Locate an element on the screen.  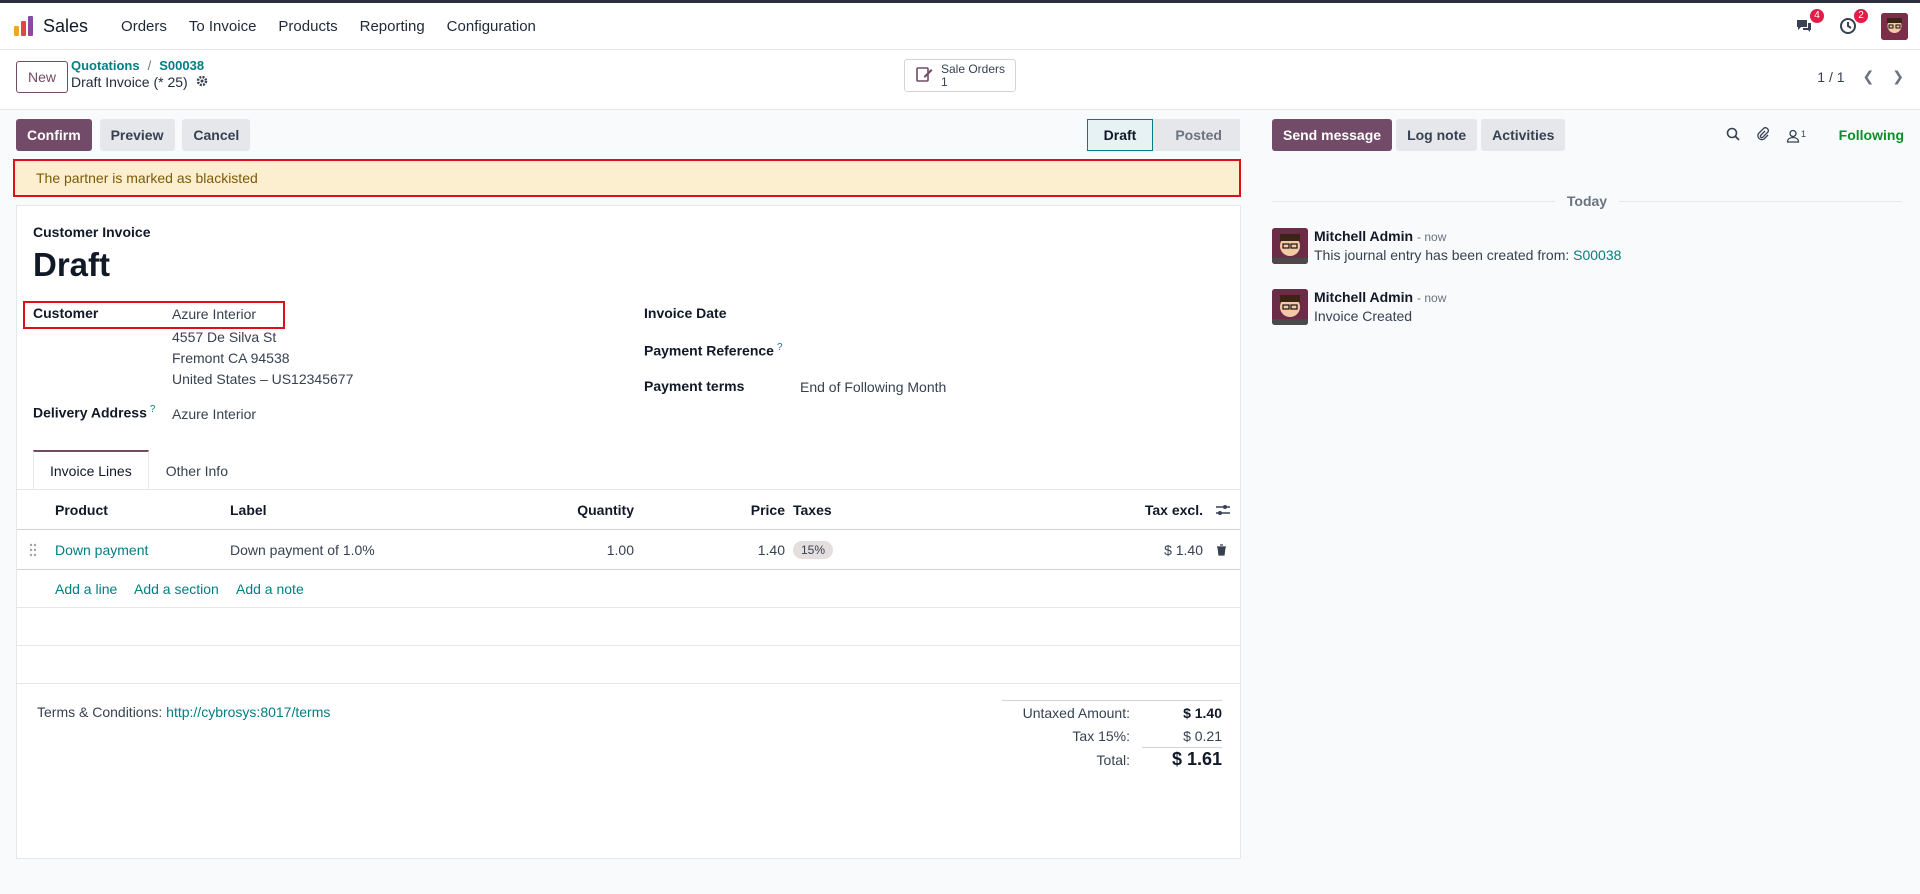
gear-icon is located at coordinates (202, 82).